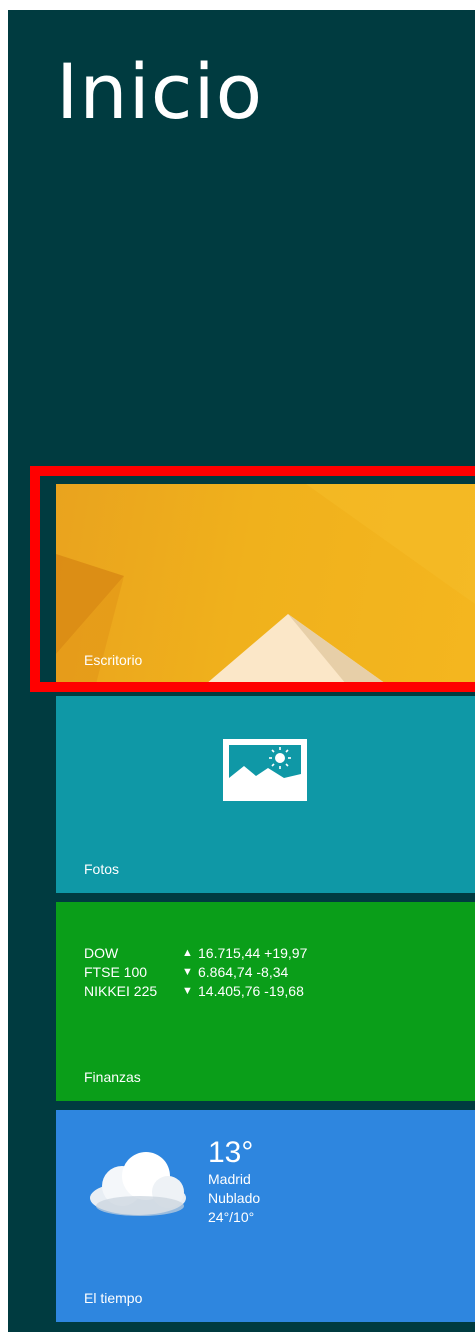 This screenshot has height=1332, width=475. What do you see at coordinates (187, 953) in the screenshot?
I see `arrow-up-icon: ▲` at bounding box center [187, 953].